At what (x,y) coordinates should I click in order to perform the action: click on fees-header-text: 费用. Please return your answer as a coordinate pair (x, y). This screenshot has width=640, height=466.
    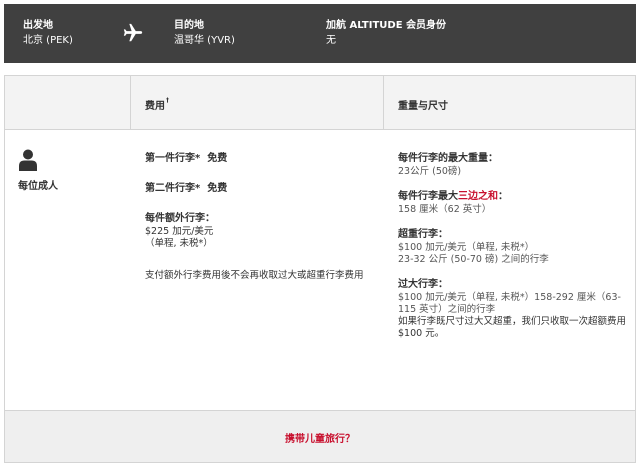
    Looking at the image, I should click on (155, 106).